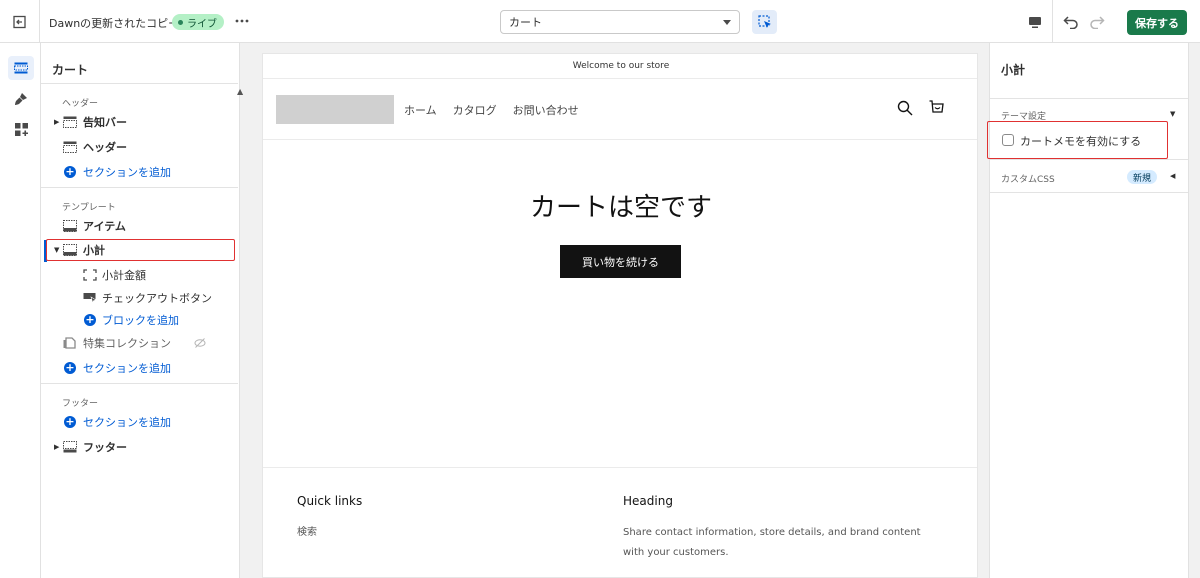 This screenshot has height=578, width=1200. I want to click on footer-heading: Heading, so click(648, 501).